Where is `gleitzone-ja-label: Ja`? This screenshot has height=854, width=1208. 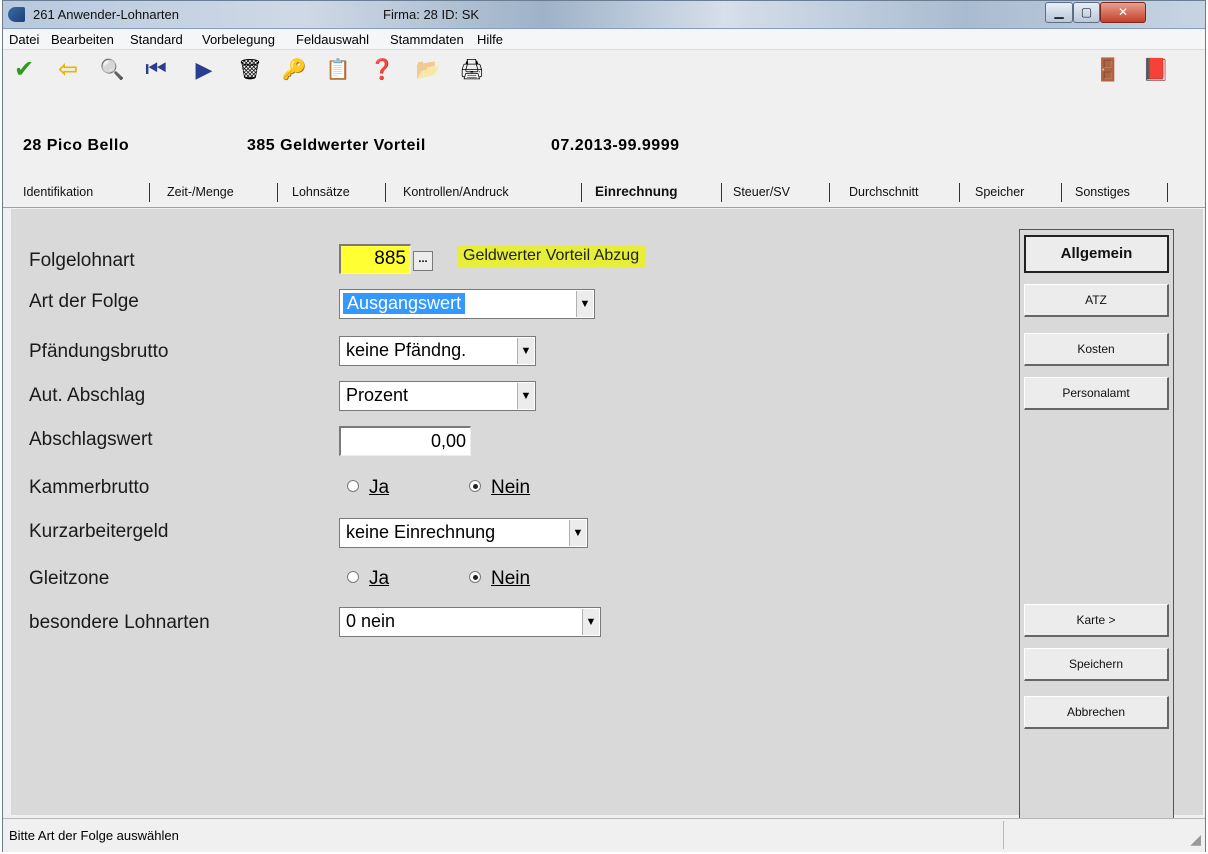 gleitzone-ja-label: Ja is located at coordinates (379, 578).